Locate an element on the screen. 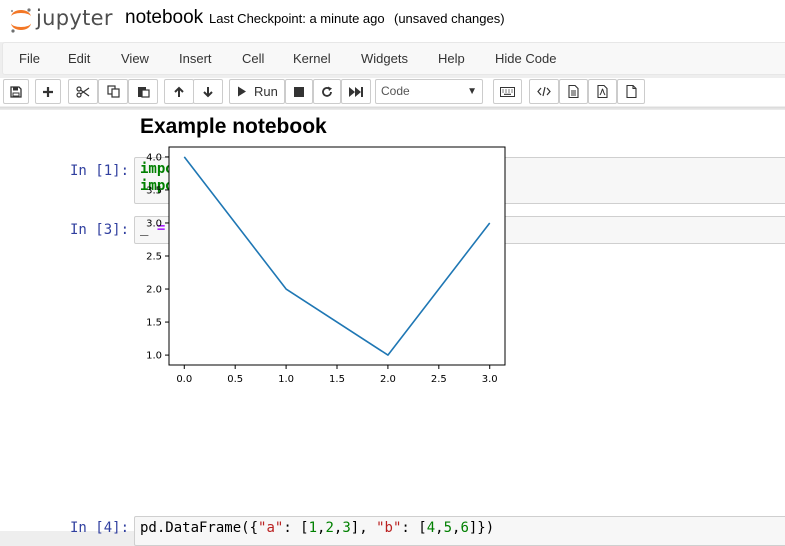  y-tick-label: 2.5 is located at coordinates (154, 257).